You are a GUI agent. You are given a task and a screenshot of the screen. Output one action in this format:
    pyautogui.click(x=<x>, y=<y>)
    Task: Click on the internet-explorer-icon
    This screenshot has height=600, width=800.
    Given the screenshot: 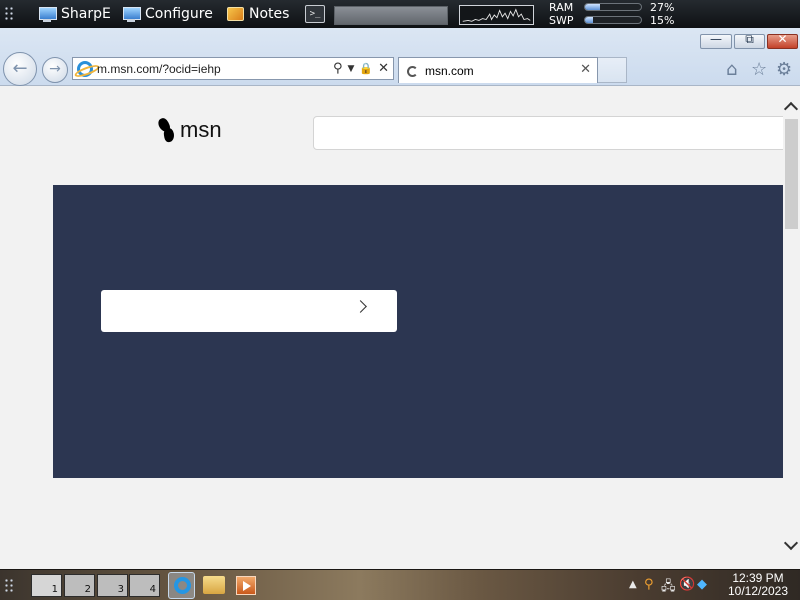 What is the action you would take?
    pyautogui.click(x=181, y=585)
    